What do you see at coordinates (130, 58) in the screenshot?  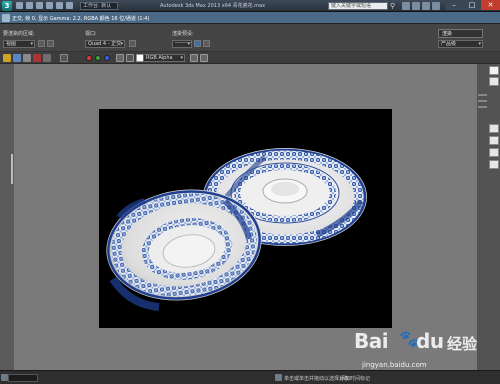 I see `monochrome-icon` at bounding box center [130, 58].